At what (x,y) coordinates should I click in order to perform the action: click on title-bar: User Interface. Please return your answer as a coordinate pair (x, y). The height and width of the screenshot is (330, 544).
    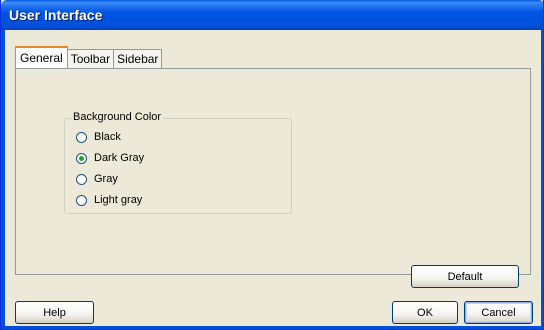
    Looking at the image, I should click on (272, 15).